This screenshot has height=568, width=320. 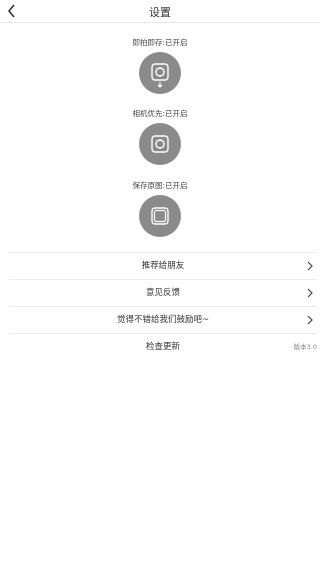 I want to click on menu-item-label: 检查更新, so click(x=162, y=347).